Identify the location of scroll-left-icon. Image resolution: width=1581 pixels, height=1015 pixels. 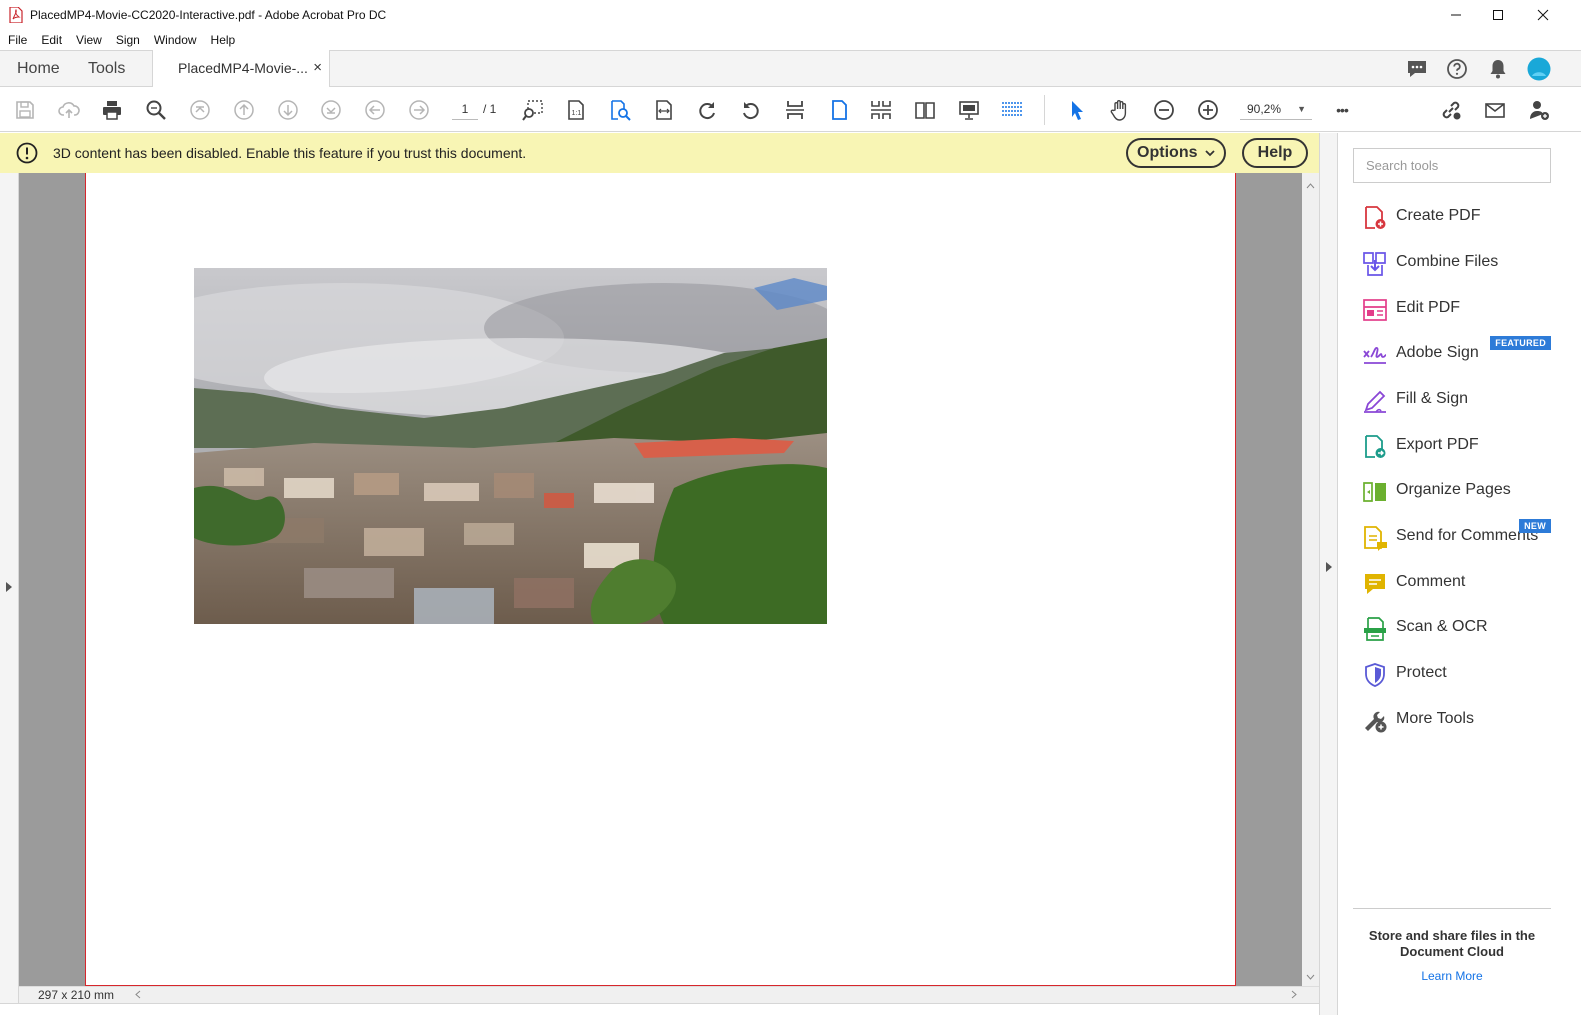
(138, 994).